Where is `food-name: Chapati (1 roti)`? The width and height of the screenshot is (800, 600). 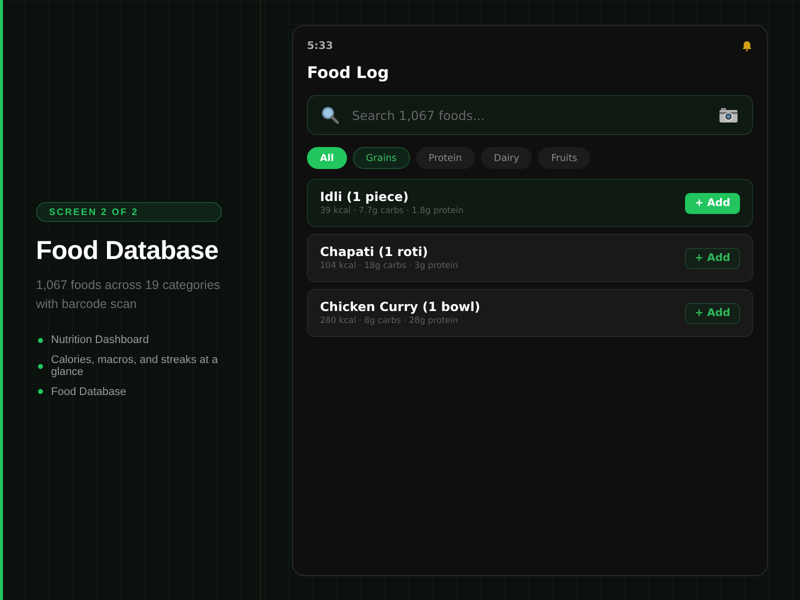 food-name: Chapati (1 roti) is located at coordinates (374, 251).